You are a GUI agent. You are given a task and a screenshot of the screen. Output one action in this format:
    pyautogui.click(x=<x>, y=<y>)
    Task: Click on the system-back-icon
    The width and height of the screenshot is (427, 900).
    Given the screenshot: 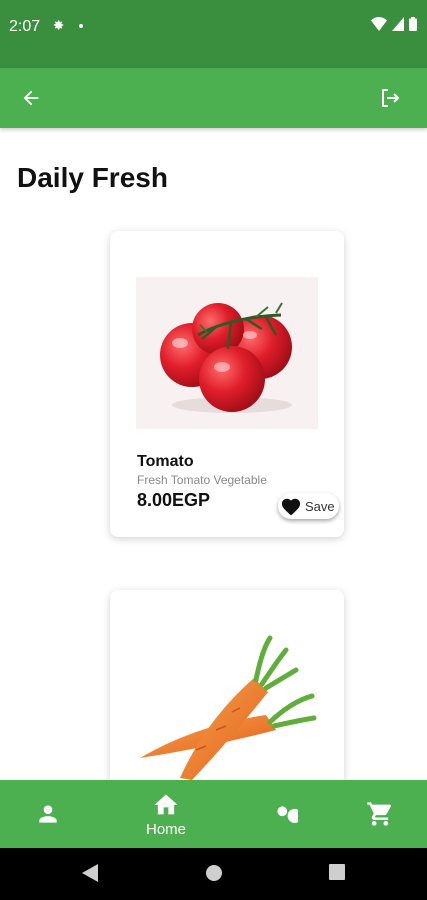 What is the action you would take?
    pyautogui.click(x=90, y=873)
    